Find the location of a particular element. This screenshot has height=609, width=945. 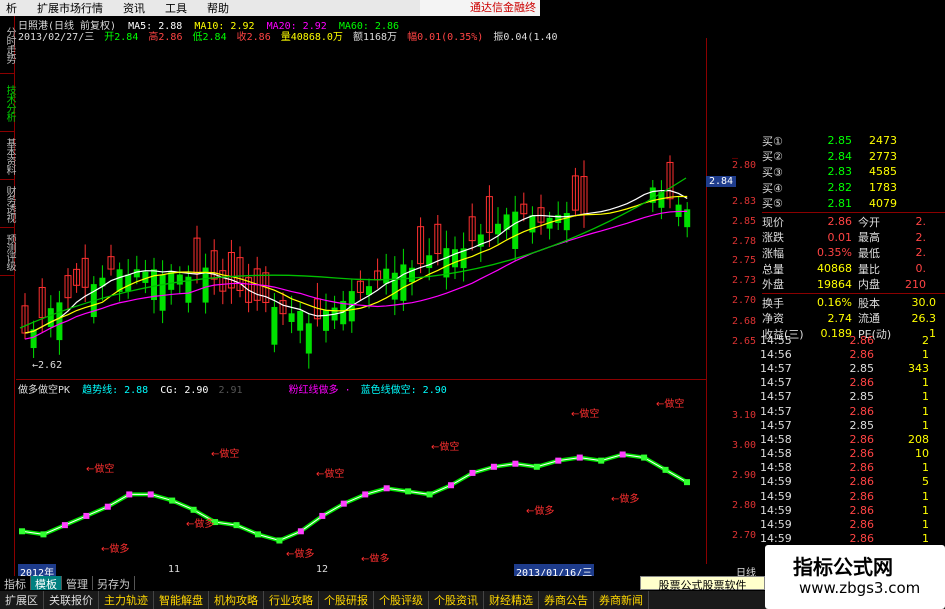

tick-row: 14:59 2.86 1 is located at coordinates (852, 510).